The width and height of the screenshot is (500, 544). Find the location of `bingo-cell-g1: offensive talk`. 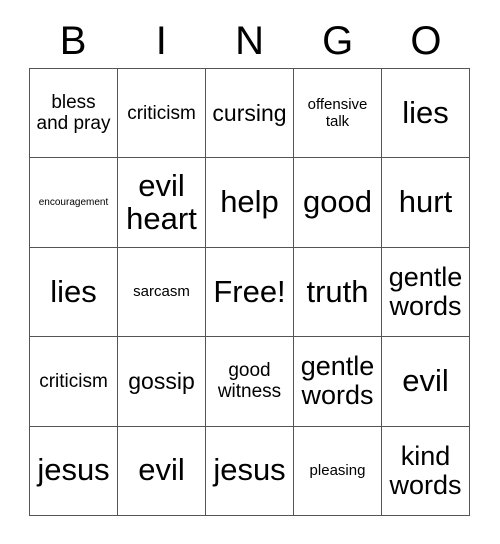

bingo-cell-g1: offensive talk is located at coordinates (338, 114).